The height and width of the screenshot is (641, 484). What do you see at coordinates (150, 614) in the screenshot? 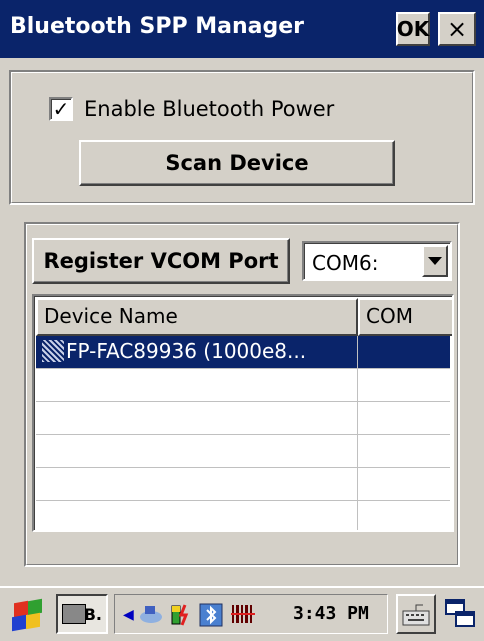
I see `network-icon` at bounding box center [150, 614].